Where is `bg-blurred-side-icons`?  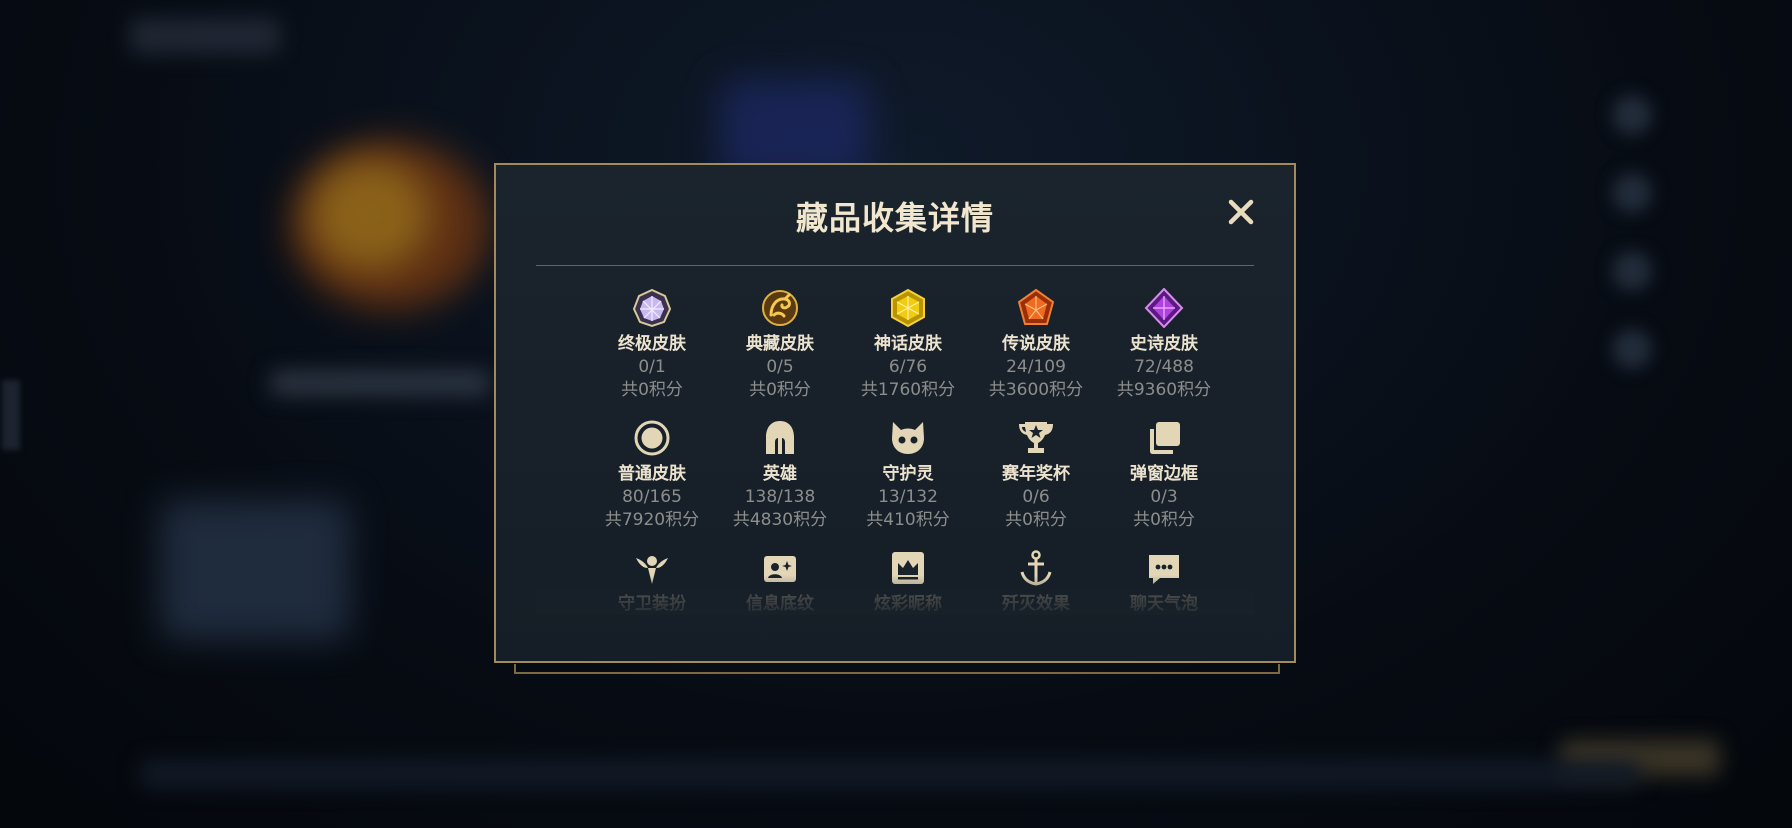 bg-blurred-side-icons is located at coordinates (1632, 251).